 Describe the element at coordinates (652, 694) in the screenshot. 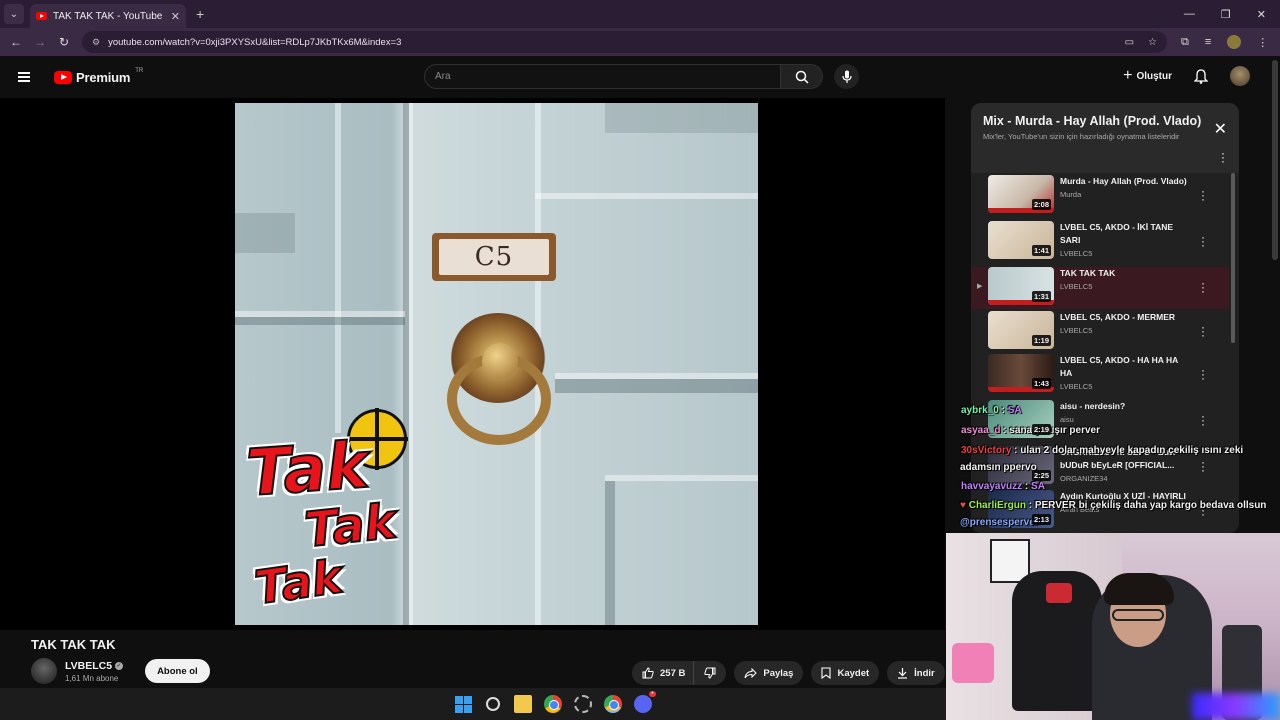

I see `notification-badge: •` at that location.